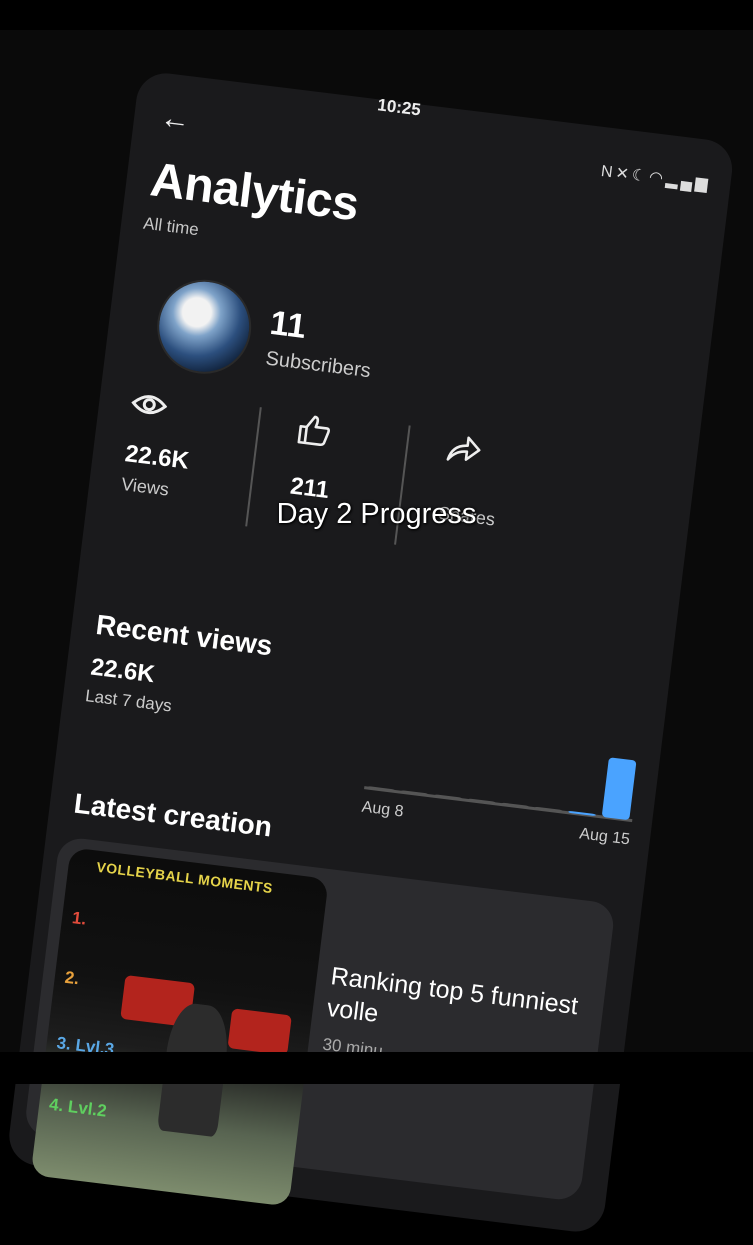  I want to click on channel-avatar, so click(204, 327).